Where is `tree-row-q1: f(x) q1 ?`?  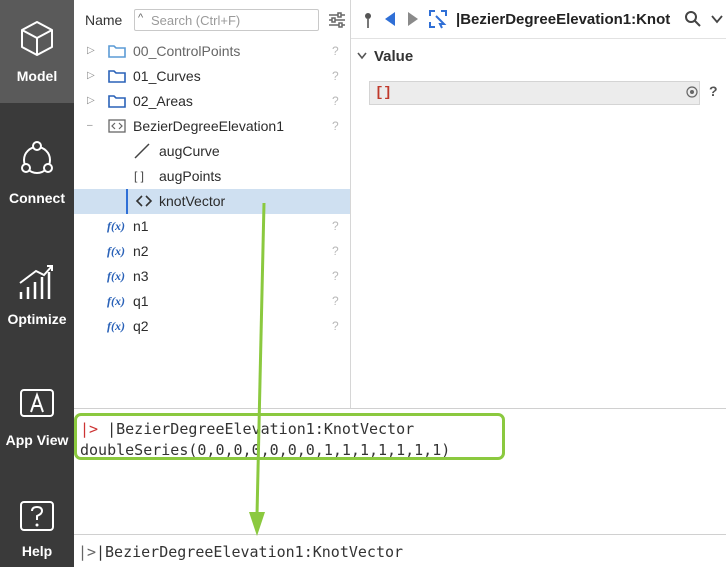 tree-row-q1: f(x) q1 ? is located at coordinates (212, 301).